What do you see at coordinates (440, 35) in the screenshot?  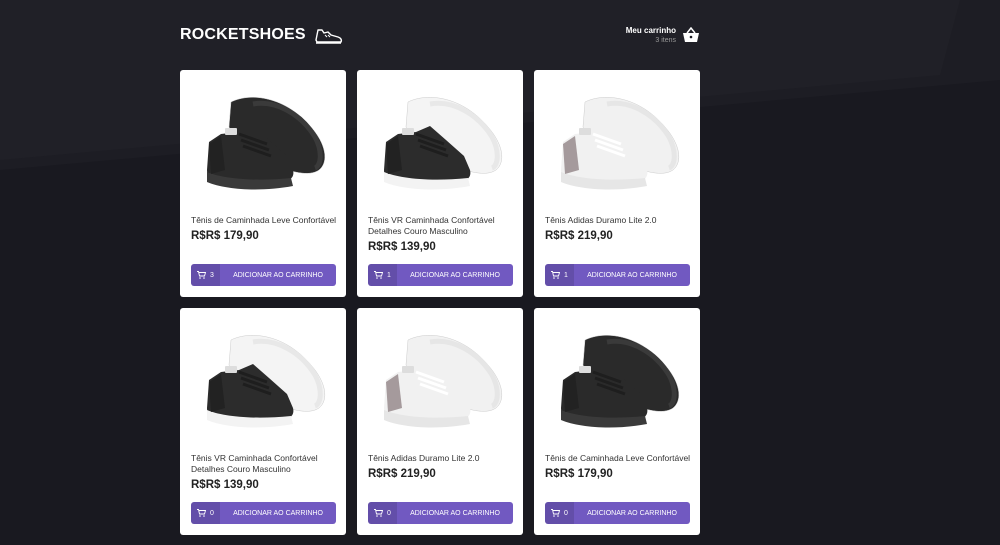 I see `header: ROCKETSHOES Meu carrinho 3 itens` at bounding box center [440, 35].